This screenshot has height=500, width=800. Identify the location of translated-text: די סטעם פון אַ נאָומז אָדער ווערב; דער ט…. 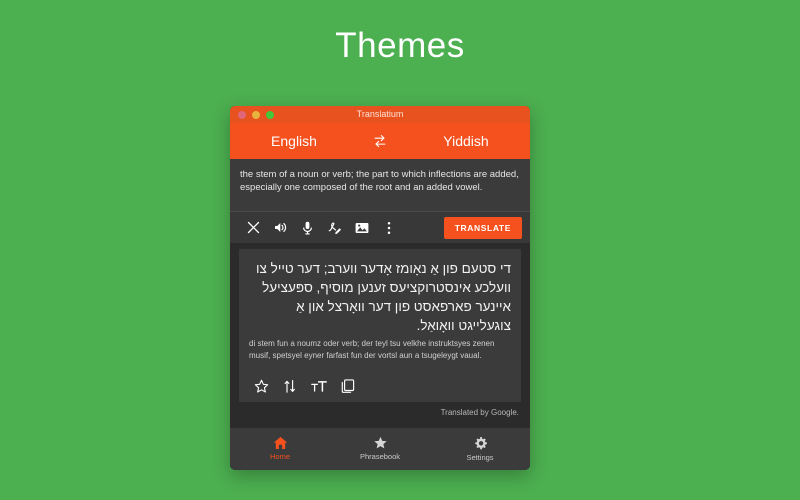
(383, 297).